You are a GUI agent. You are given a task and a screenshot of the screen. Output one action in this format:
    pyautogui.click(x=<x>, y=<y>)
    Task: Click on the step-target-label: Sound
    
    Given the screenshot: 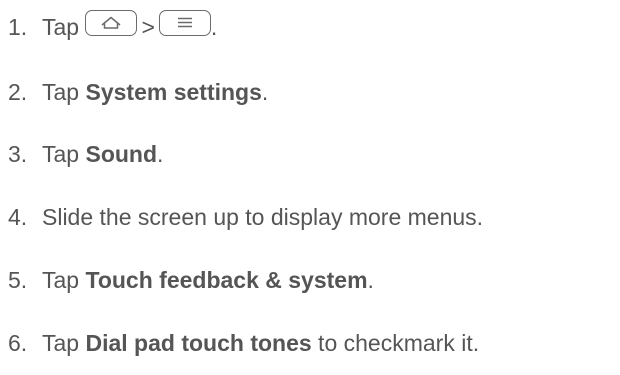 What is the action you would take?
    pyautogui.click(x=121, y=154)
    